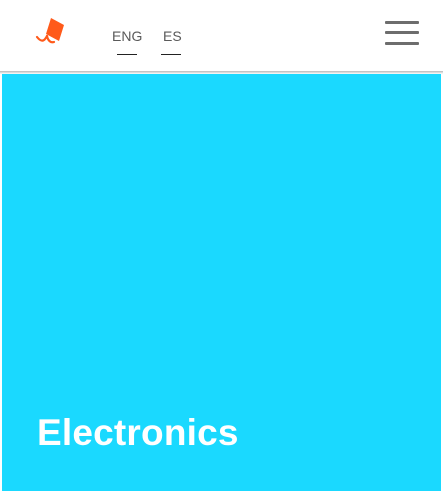  What do you see at coordinates (49, 31) in the screenshot?
I see `kite-logo-icon` at bounding box center [49, 31].